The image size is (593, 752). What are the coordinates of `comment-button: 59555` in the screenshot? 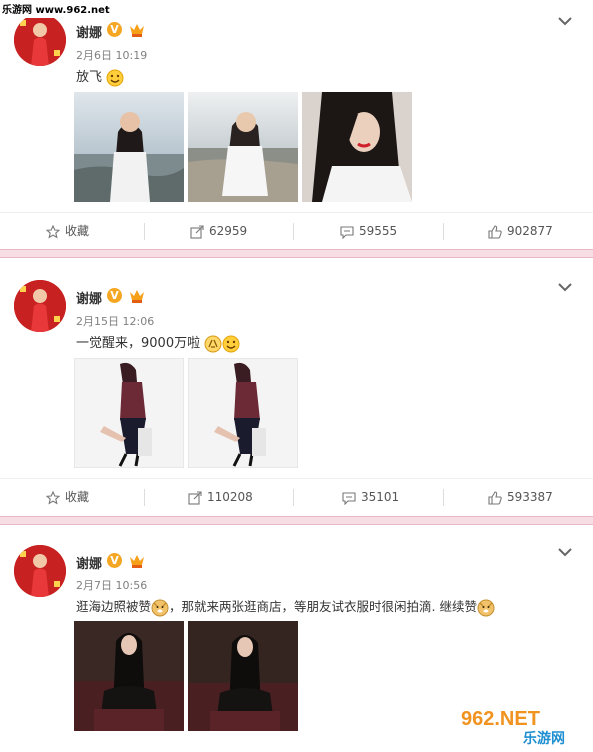 It's located at (368, 231).